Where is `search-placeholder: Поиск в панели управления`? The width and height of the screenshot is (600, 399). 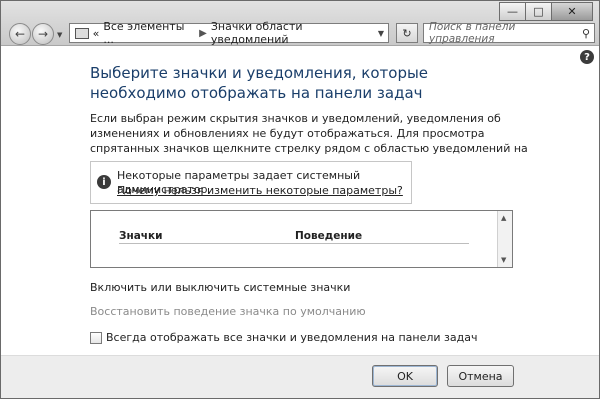
search-placeholder: Поиск в панели управления is located at coordinates (472, 33).